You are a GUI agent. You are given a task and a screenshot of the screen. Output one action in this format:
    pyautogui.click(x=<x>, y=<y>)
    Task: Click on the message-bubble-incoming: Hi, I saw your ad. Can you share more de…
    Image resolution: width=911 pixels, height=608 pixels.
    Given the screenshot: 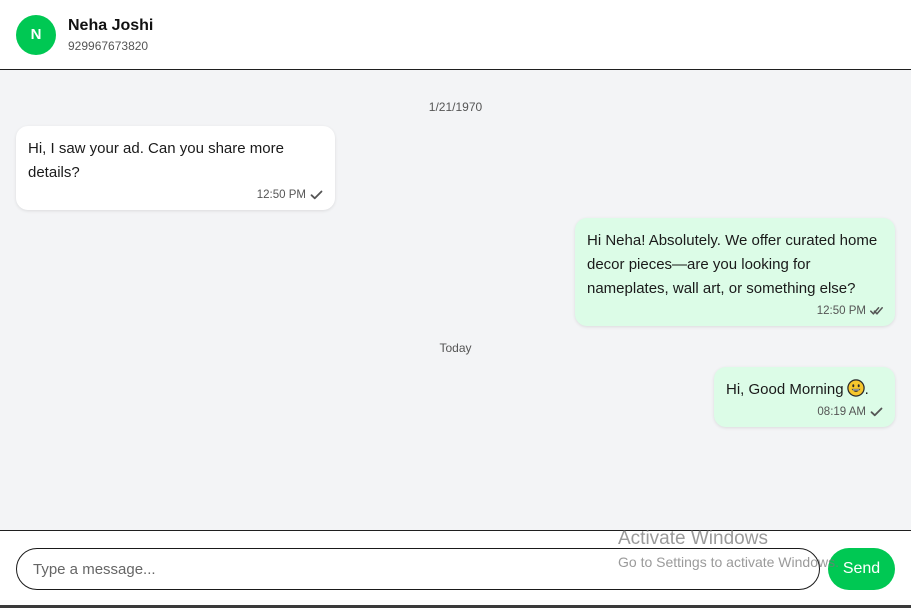 What is the action you would take?
    pyautogui.click(x=175, y=168)
    